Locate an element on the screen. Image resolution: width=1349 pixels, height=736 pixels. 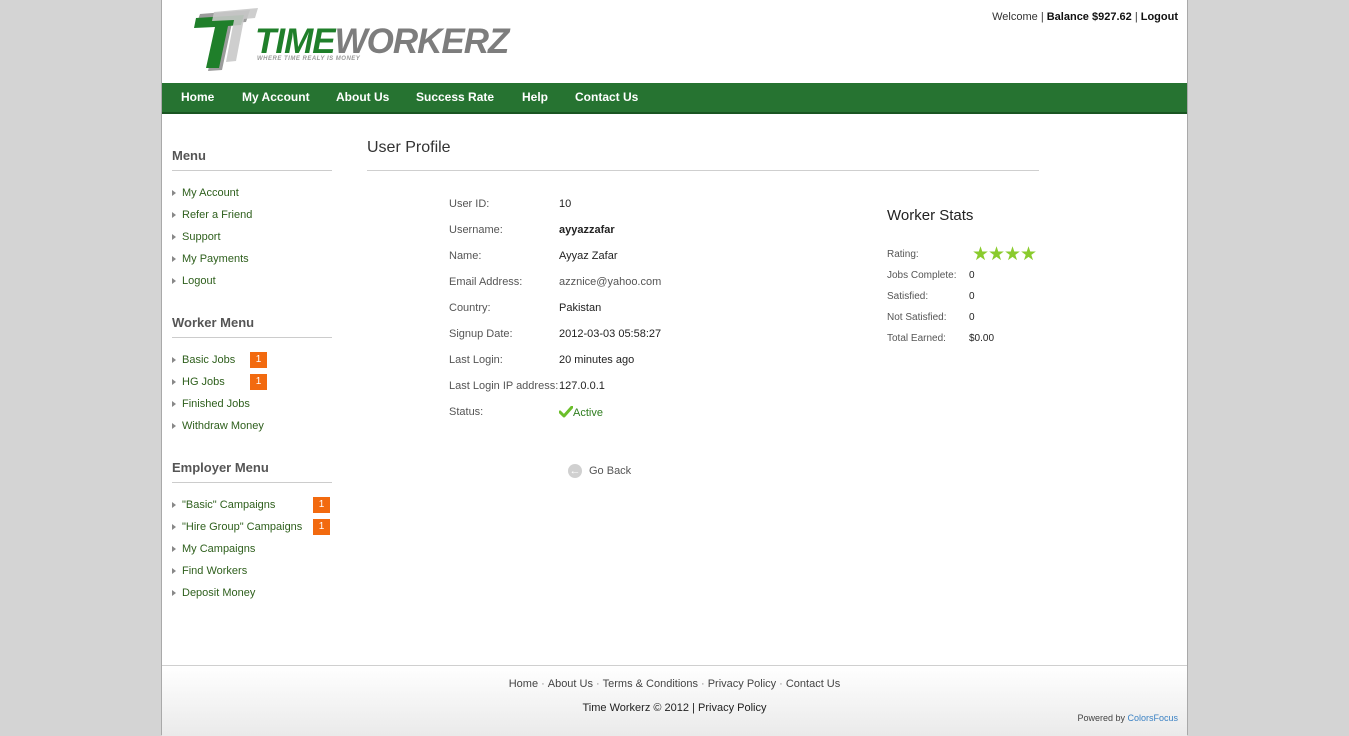
employer-menu-heading: Employer Menu is located at coordinates (252, 471).